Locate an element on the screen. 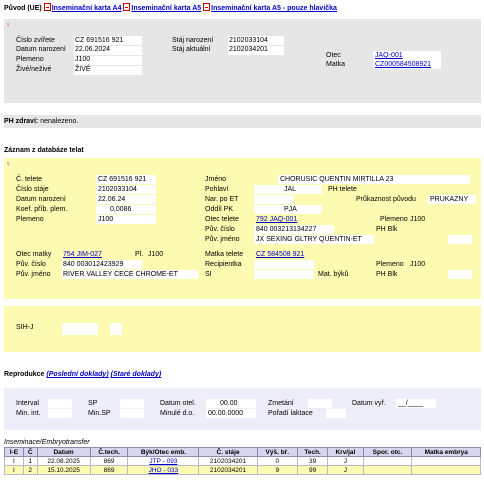 The width and height of the screenshot is (484, 480). plemeno3-value: J100 is located at coordinates (418, 264).